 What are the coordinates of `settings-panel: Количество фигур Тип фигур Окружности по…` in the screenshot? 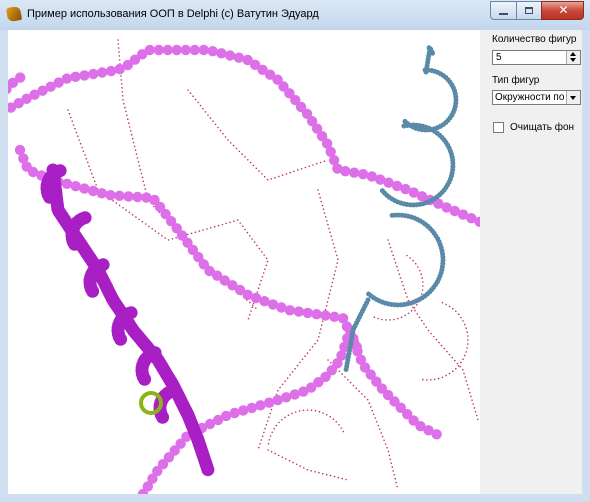 It's located at (537, 262).